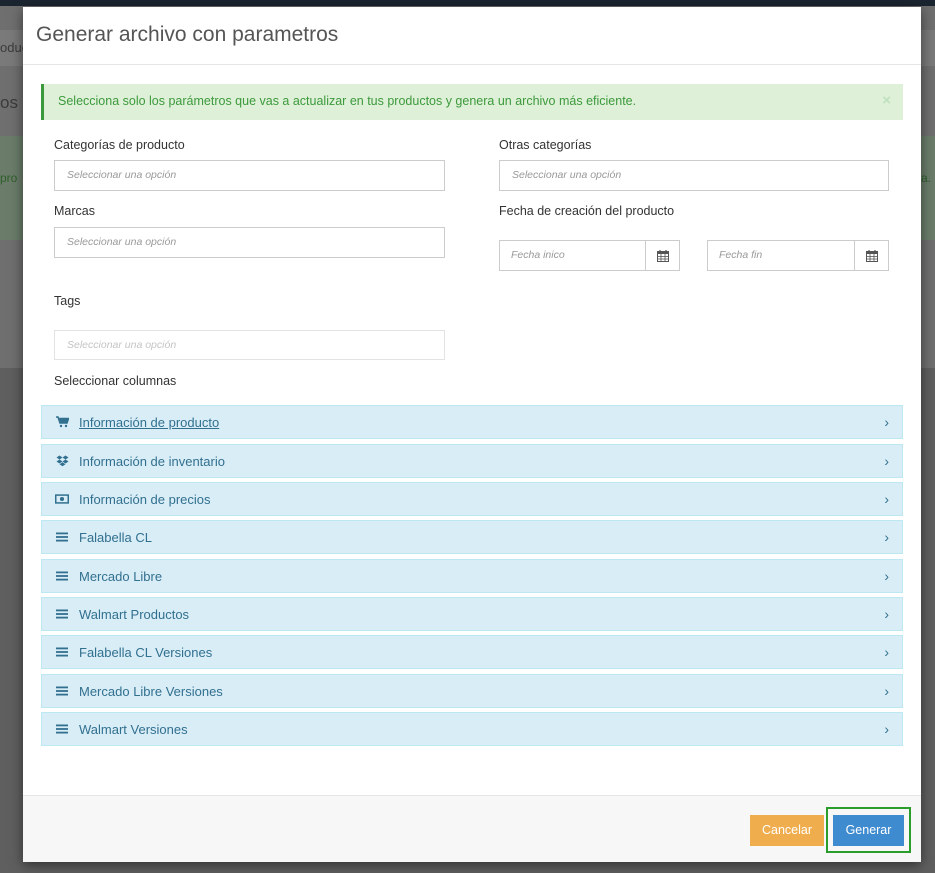 The height and width of the screenshot is (873, 935). I want to click on panel-title: Mercado Libre Versiones, so click(151, 691).